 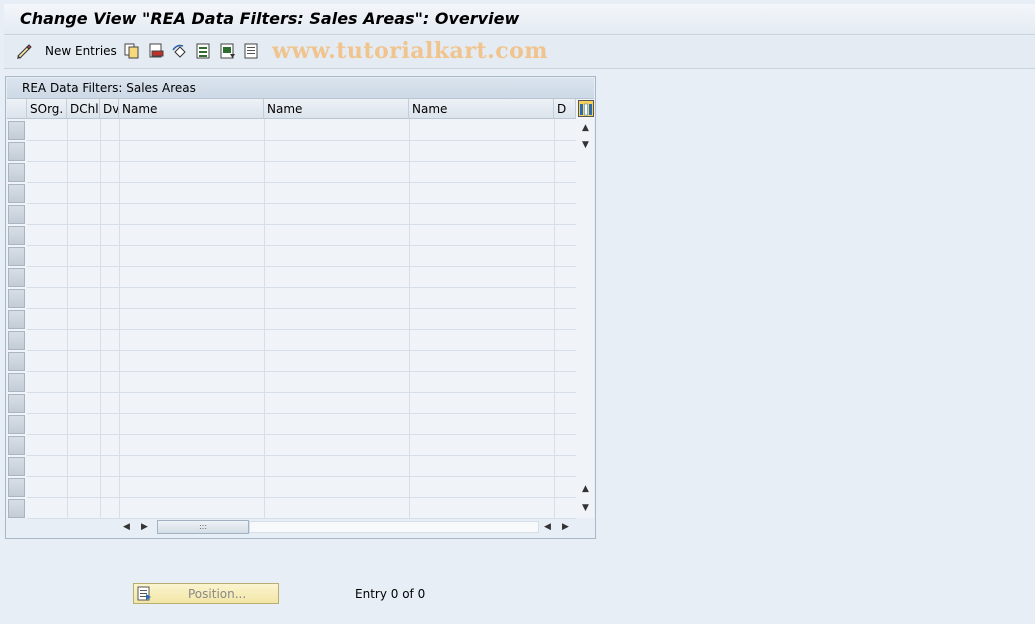 I want to click on undo-icon, so click(x=180, y=51).